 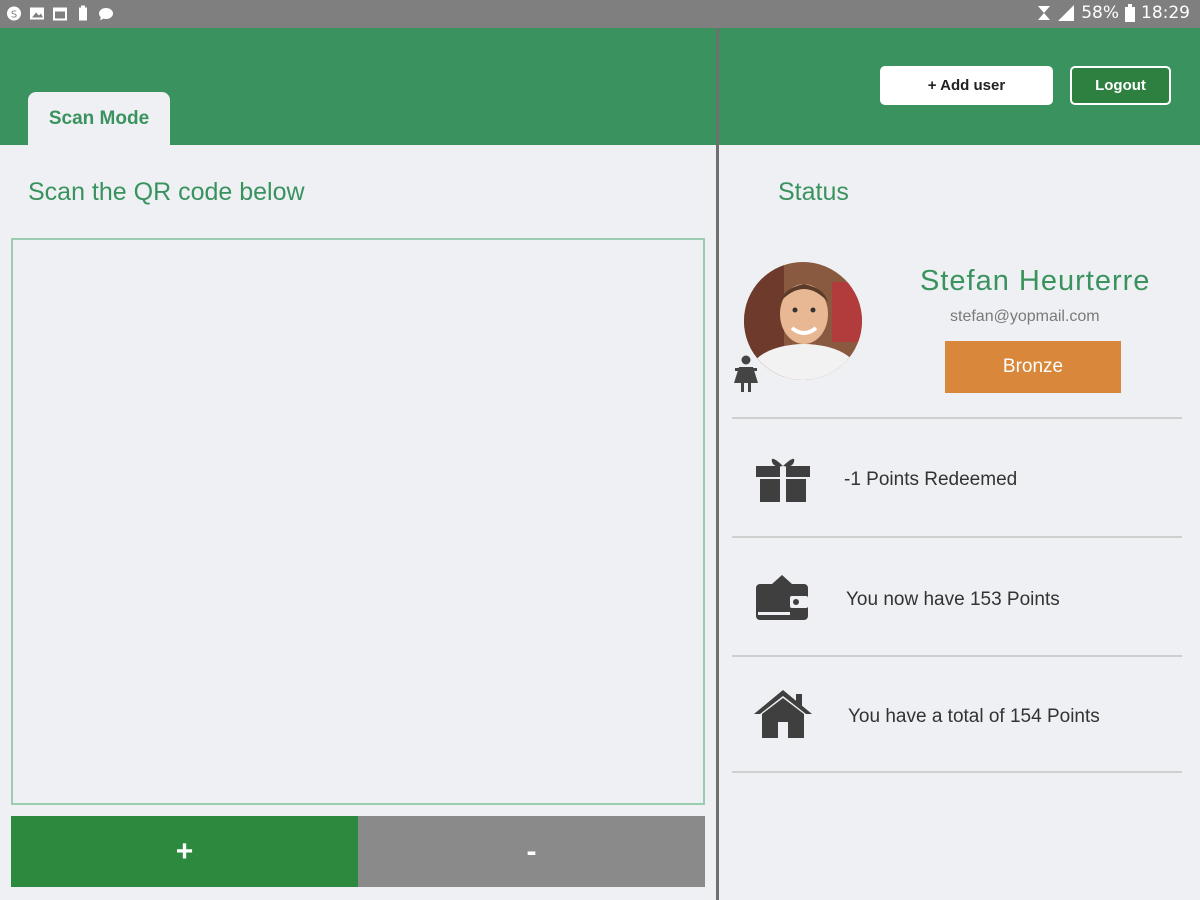 What do you see at coordinates (813, 192) in the screenshot?
I see `status-title: Status` at bounding box center [813, 192].